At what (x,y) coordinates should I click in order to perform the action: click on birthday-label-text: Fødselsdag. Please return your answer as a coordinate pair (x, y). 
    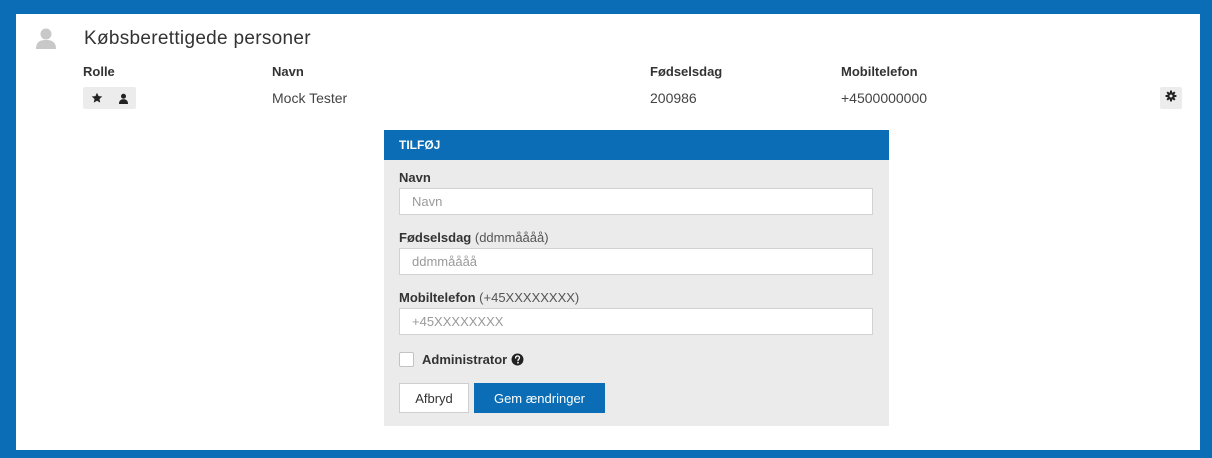
    Looking at the image, I should click on (435, 237).